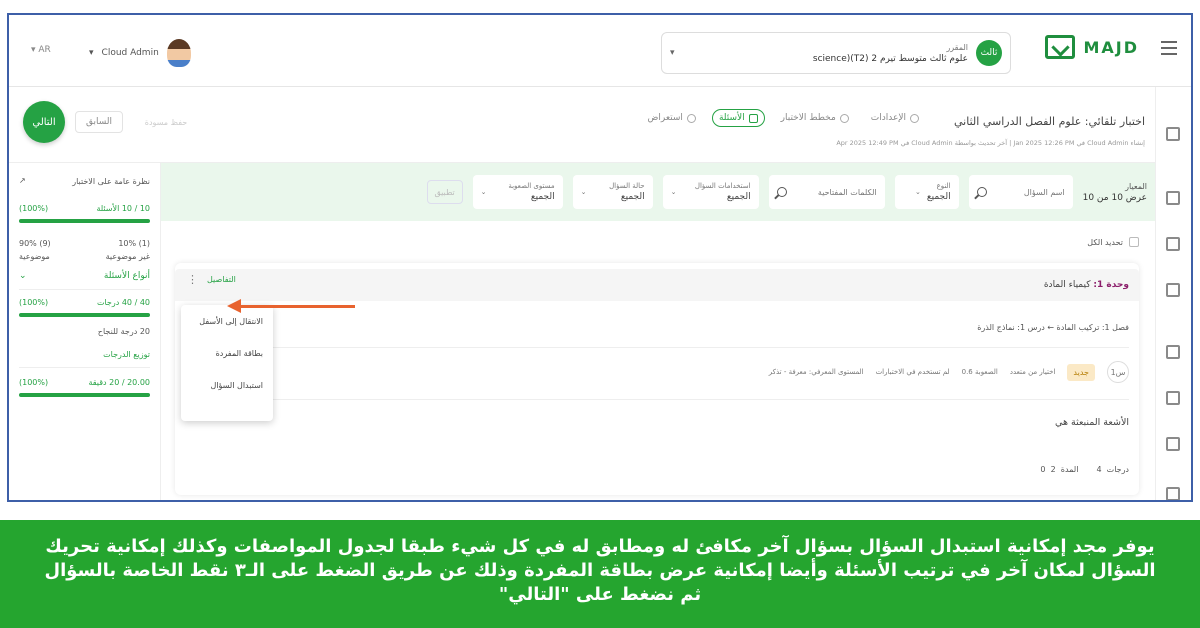 The image size is (1200, 628). What do you see at coordinates (517, 192) in the screenshot?
I see `difficulty-filter: مستوى الصعوبة الجميع ⌄` at bounding box center [517, 192].